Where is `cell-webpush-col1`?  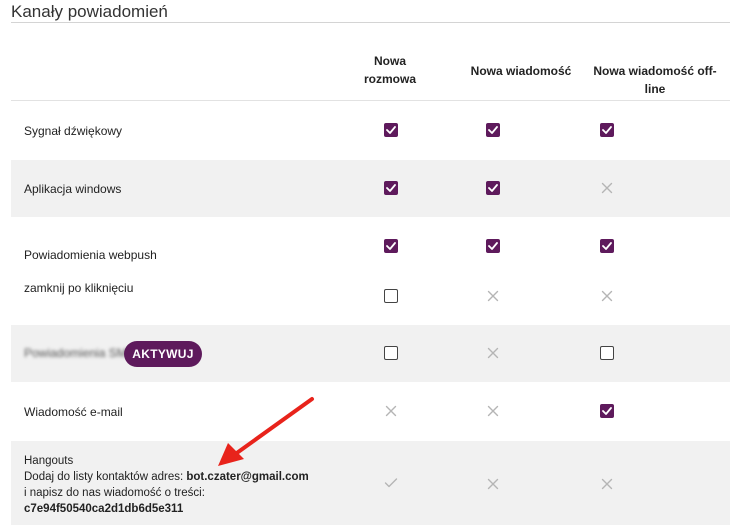
cell-webpush-col1 is located at coordinates (391, 246).